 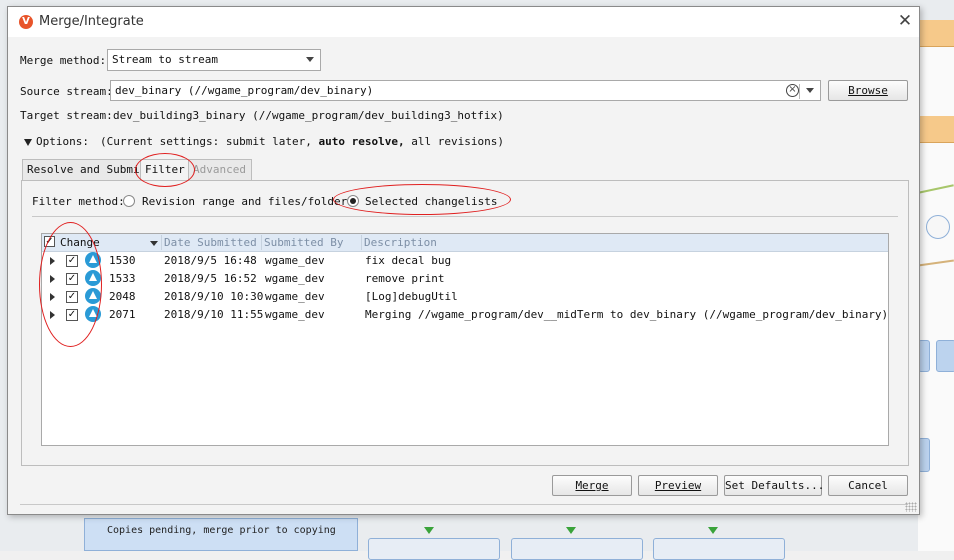 I want to click on preview-button: Preview, so click(x=678, y=485).